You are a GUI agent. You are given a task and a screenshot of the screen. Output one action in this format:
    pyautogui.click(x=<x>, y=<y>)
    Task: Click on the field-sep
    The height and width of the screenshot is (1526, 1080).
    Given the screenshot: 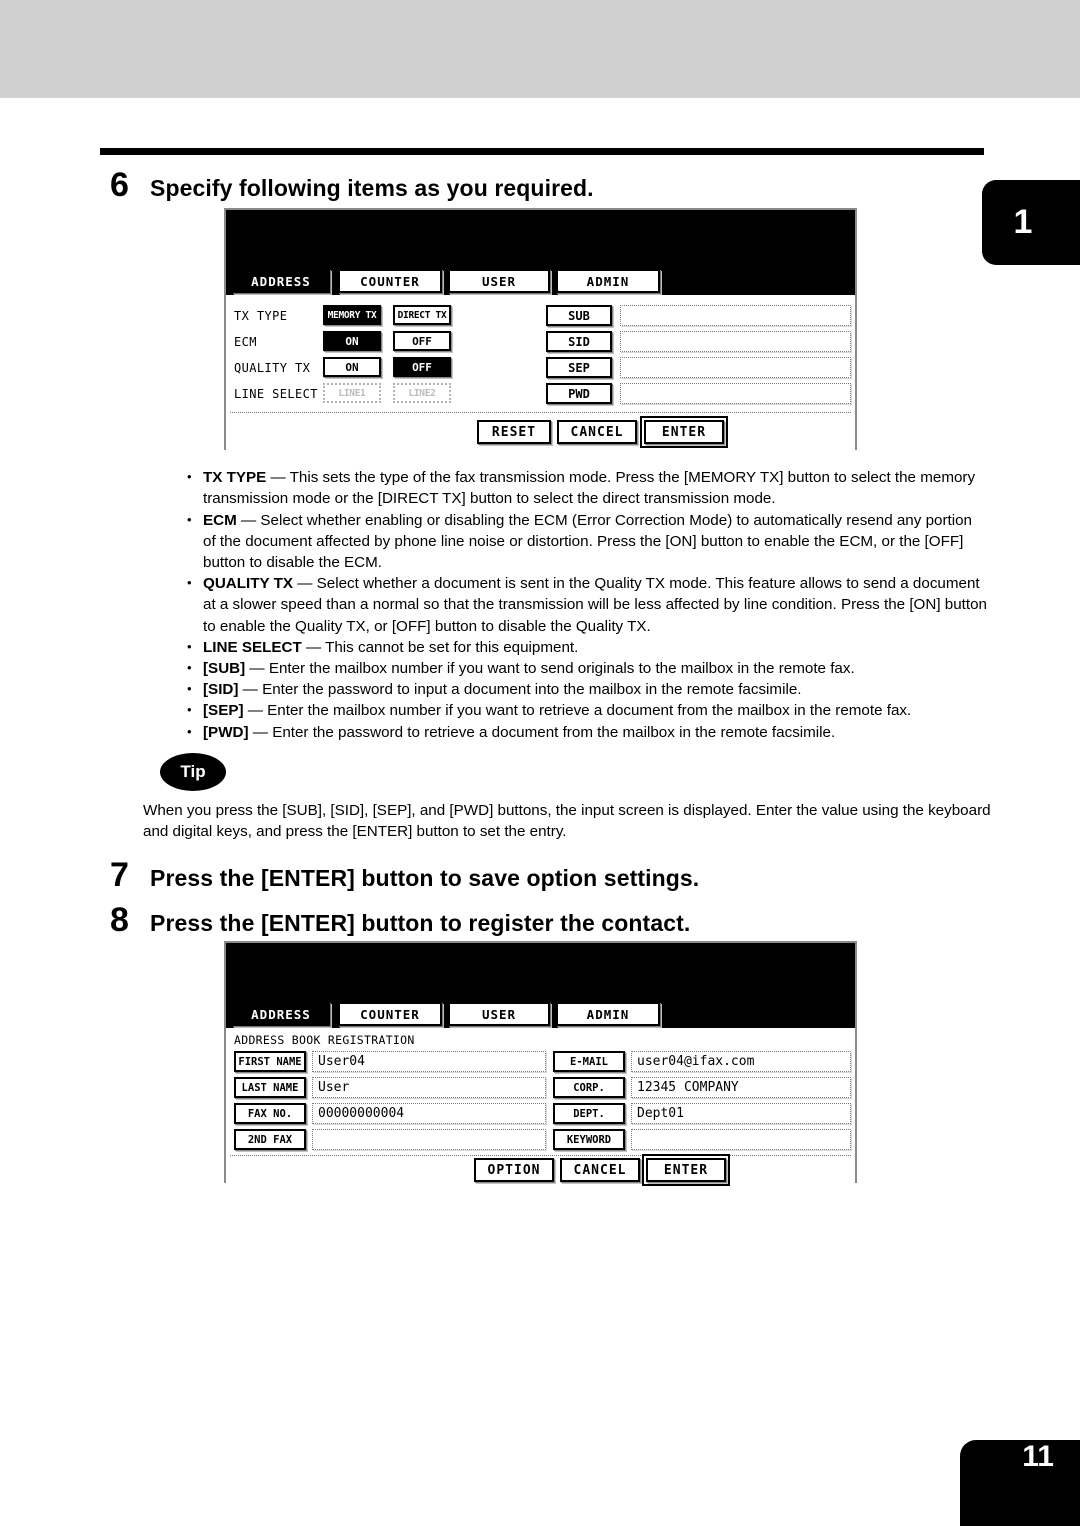 What is the action you would take?
    pyautogui.click(x=735, y=367)
    